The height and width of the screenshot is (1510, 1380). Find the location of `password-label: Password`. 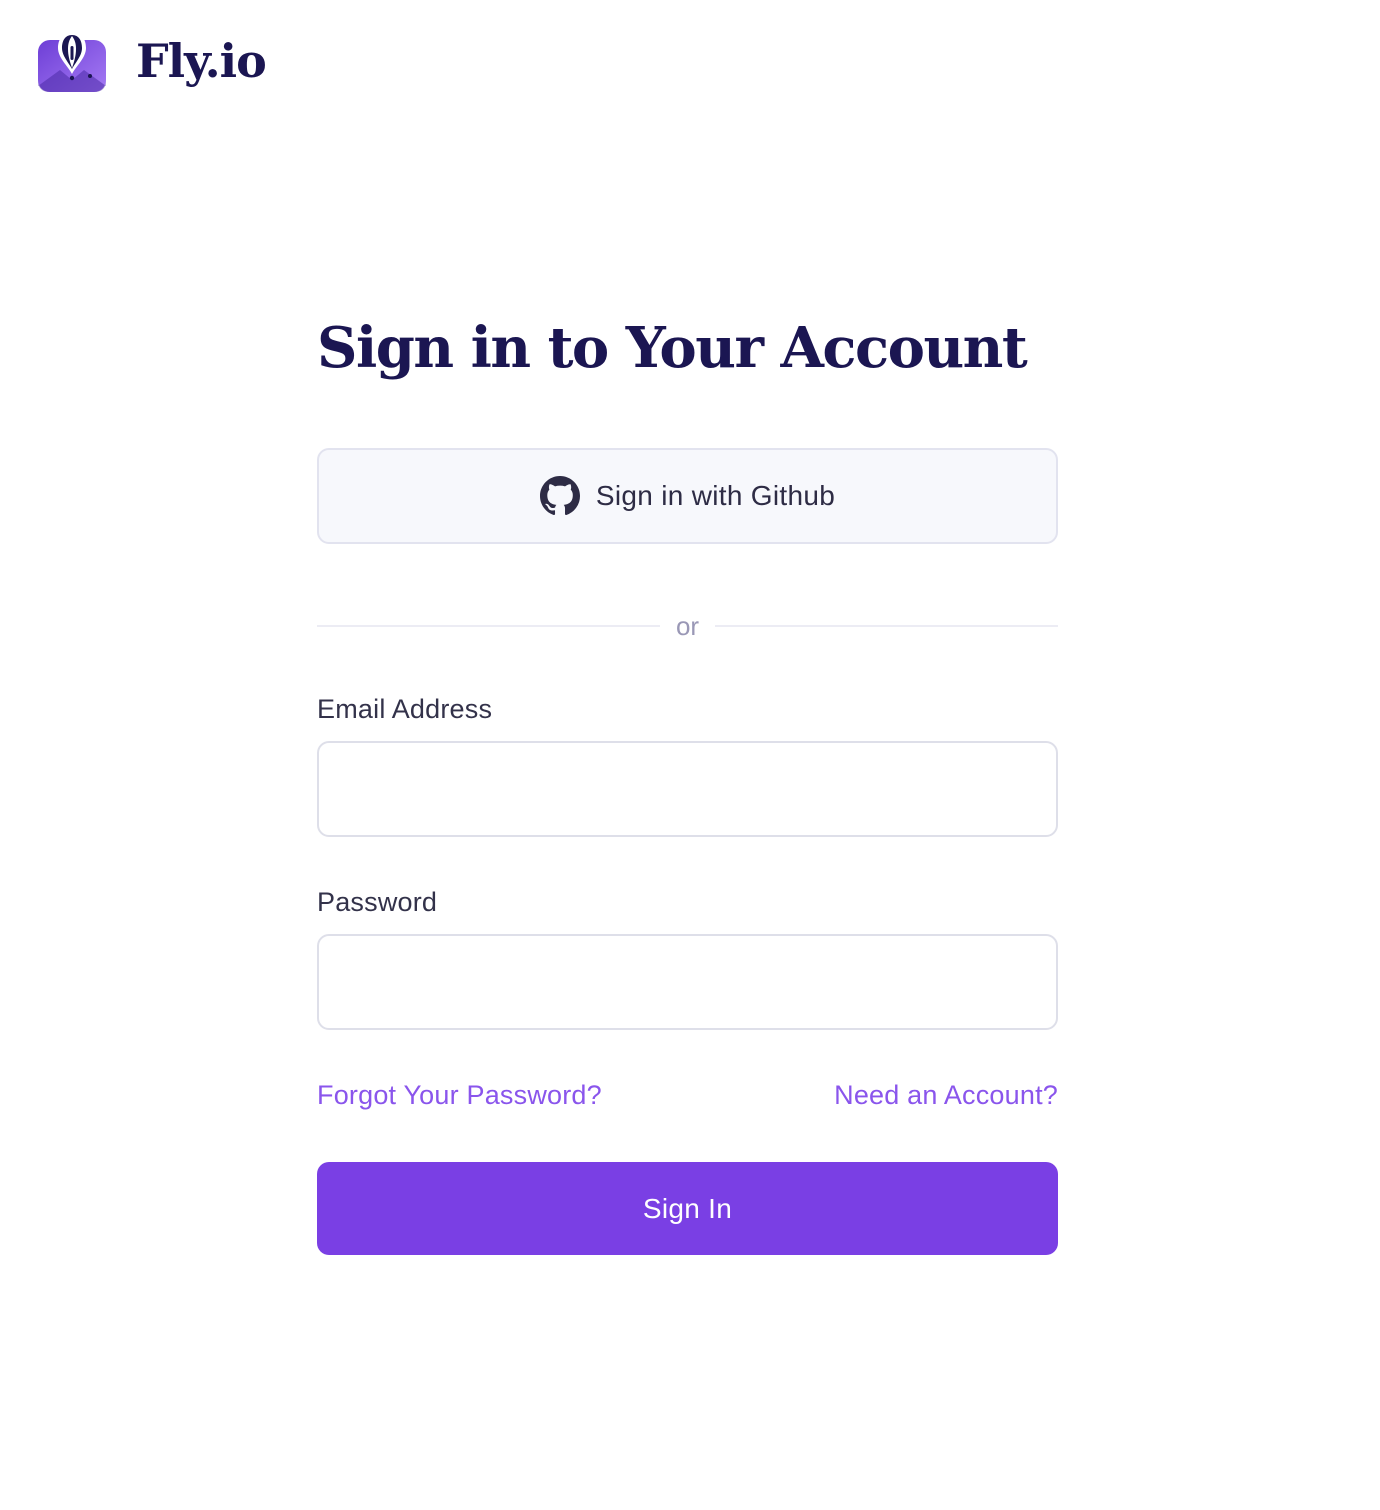

password-label: Password is located at coordinates (377, 902).